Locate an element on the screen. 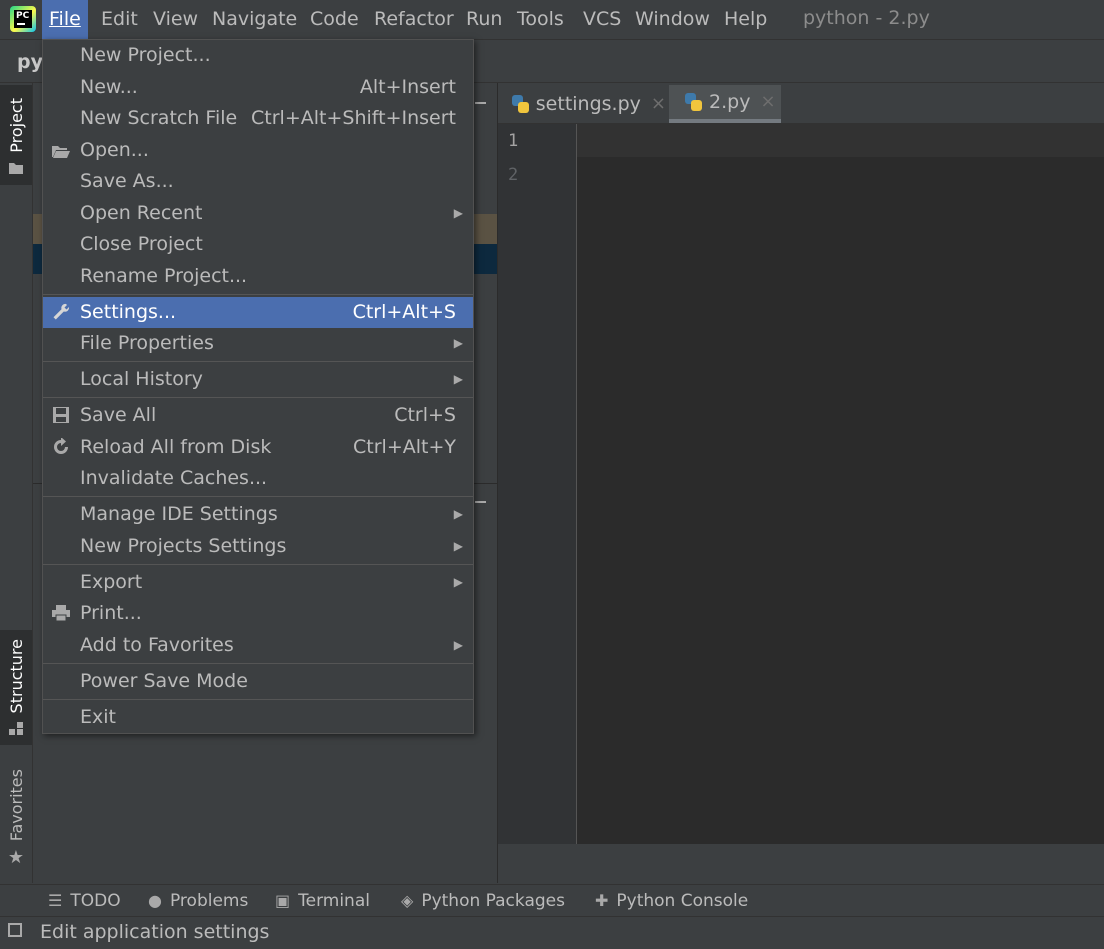  tool-tab-python-console: ✚ Python Console is located at coordinates (671, 901).